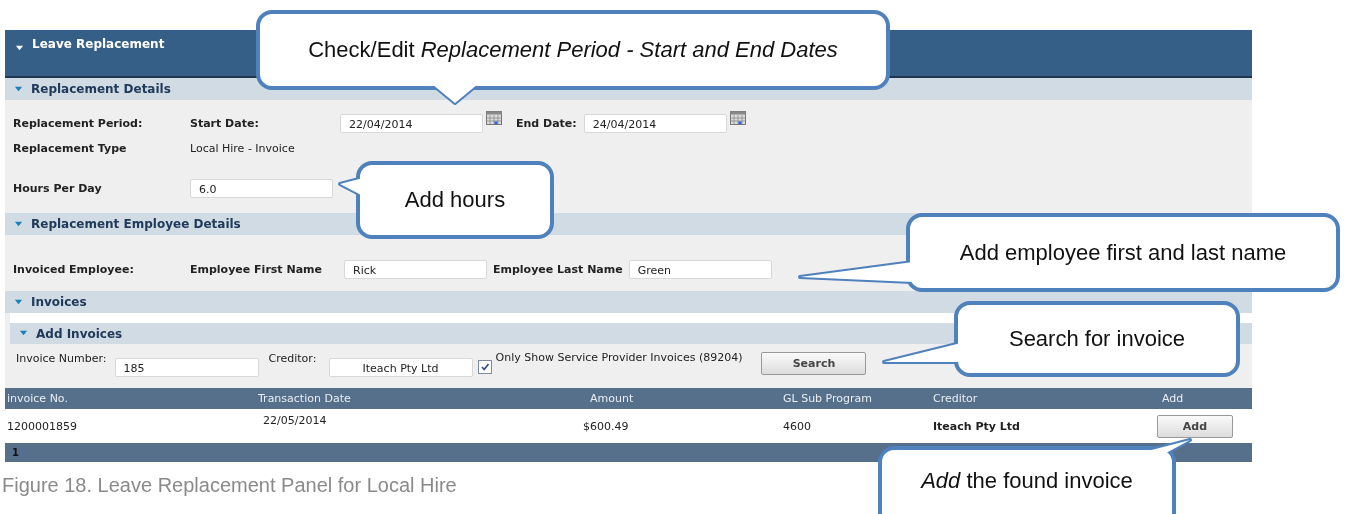 This screenshot has width=1345, height=514. Describe the element at coordinates (58, 188) in the screenshot. I see `field-label: Hours Per Day` at that location.